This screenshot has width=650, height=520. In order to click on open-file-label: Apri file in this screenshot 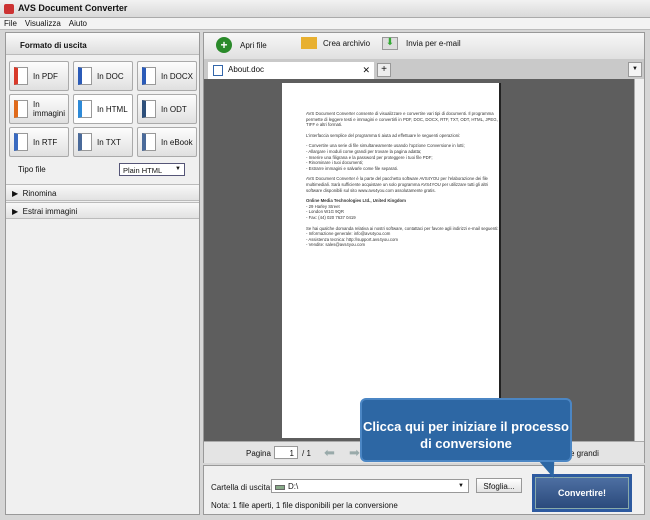, I will do `click(253, 45)`.